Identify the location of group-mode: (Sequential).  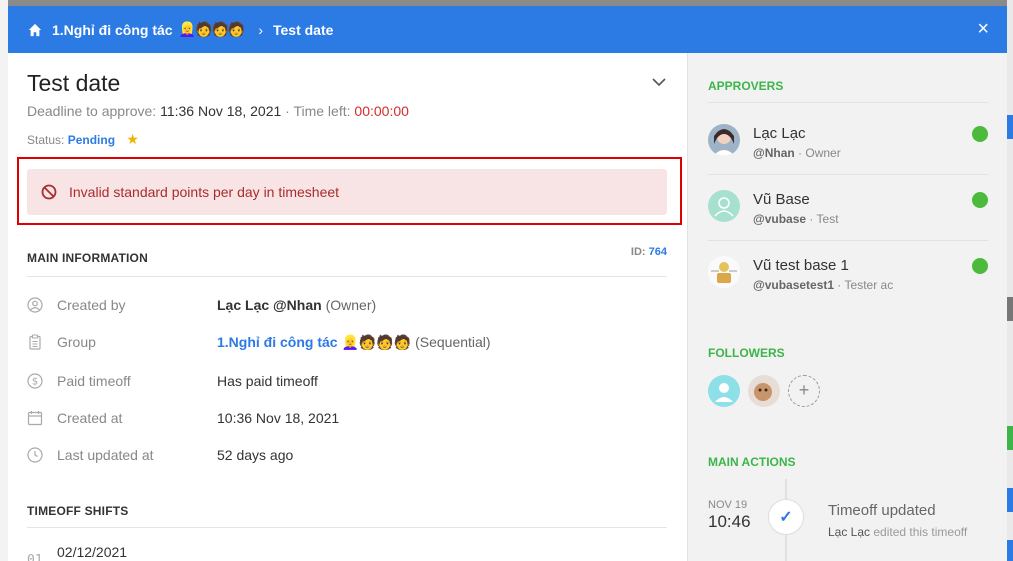
(453, 341).